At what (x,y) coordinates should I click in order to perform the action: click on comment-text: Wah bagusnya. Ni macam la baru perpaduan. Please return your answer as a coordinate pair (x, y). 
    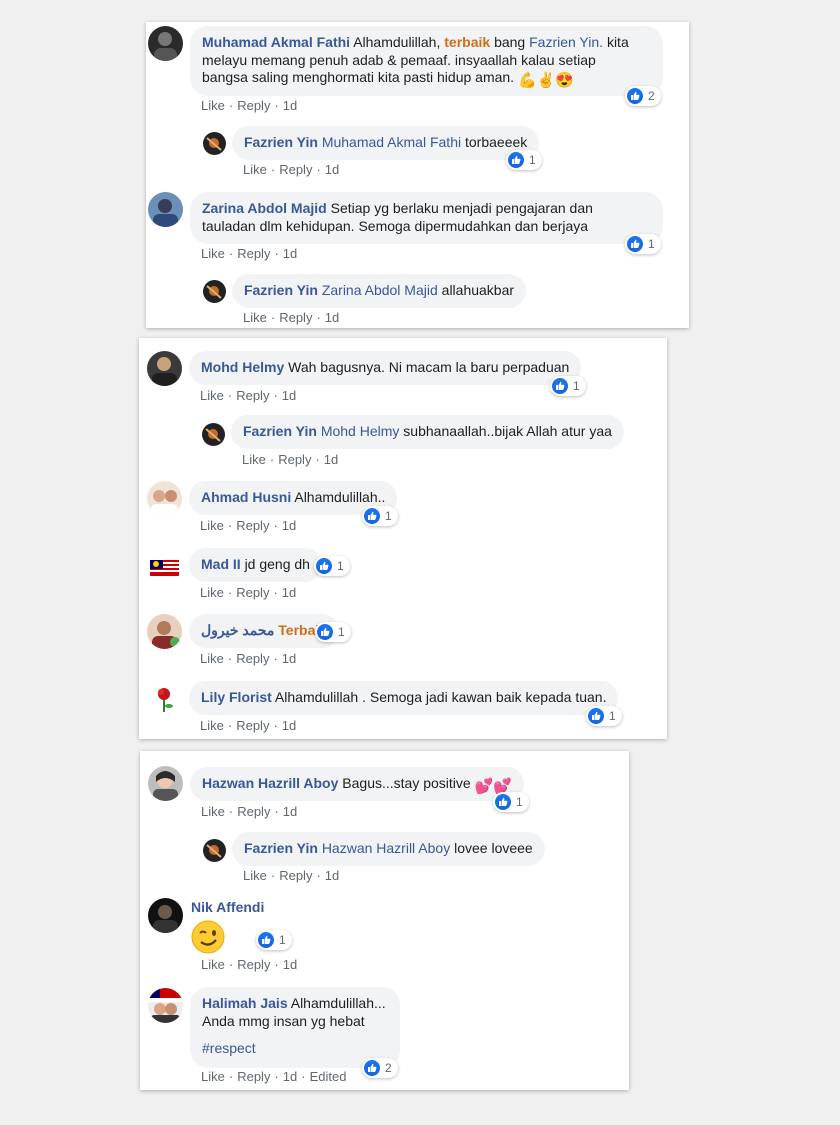
    Looking at the image, I should click on (429, 367).